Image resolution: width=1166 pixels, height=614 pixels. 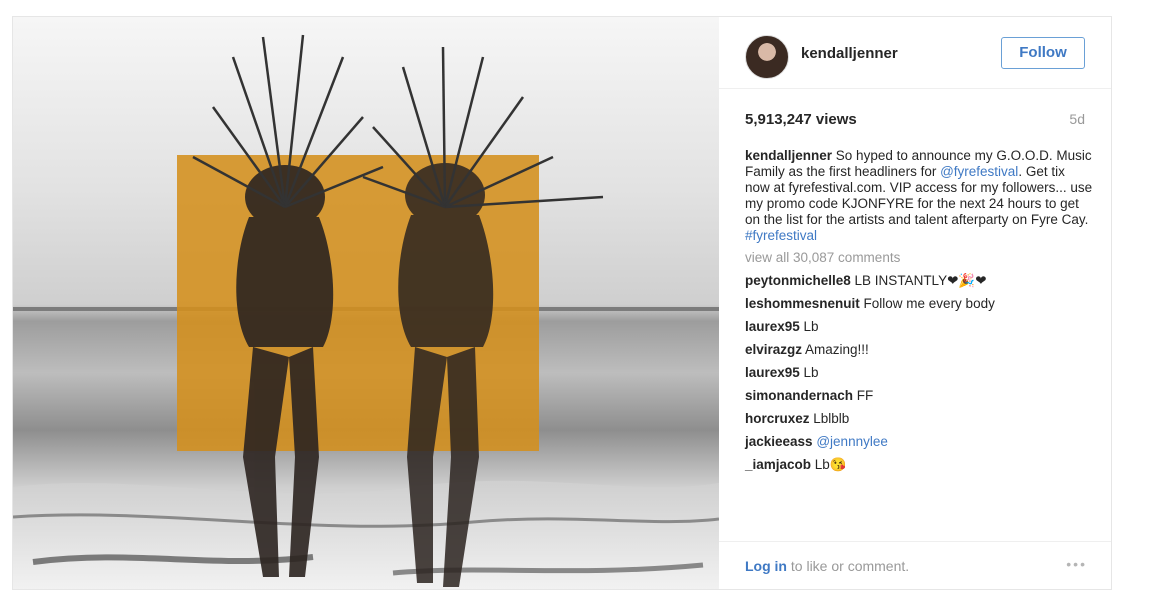 I want to click on post-footer: Log in to like or comment. •••, so click(x=915, y=565).